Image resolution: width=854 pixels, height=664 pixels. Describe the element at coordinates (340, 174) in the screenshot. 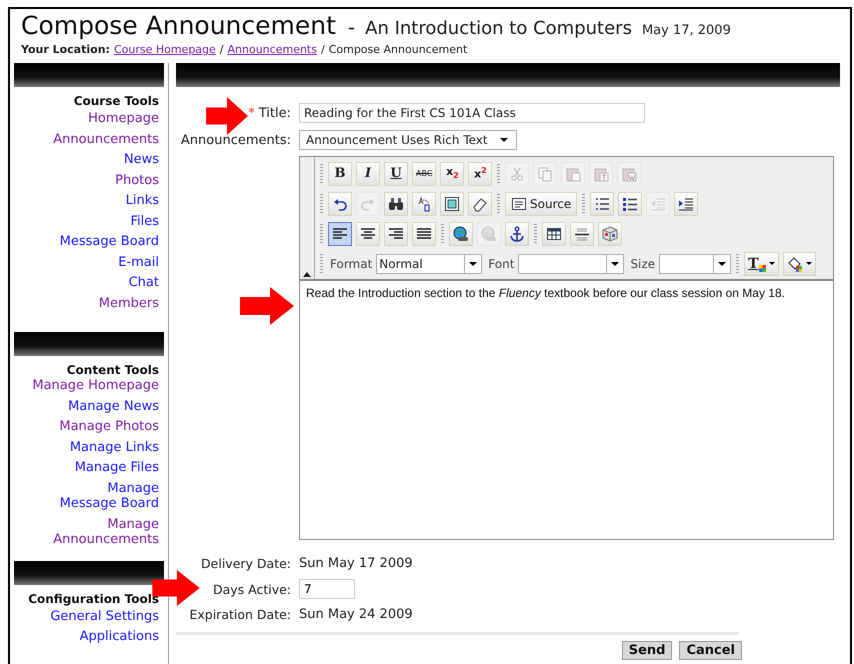

I see `bold-button: B` at that location.